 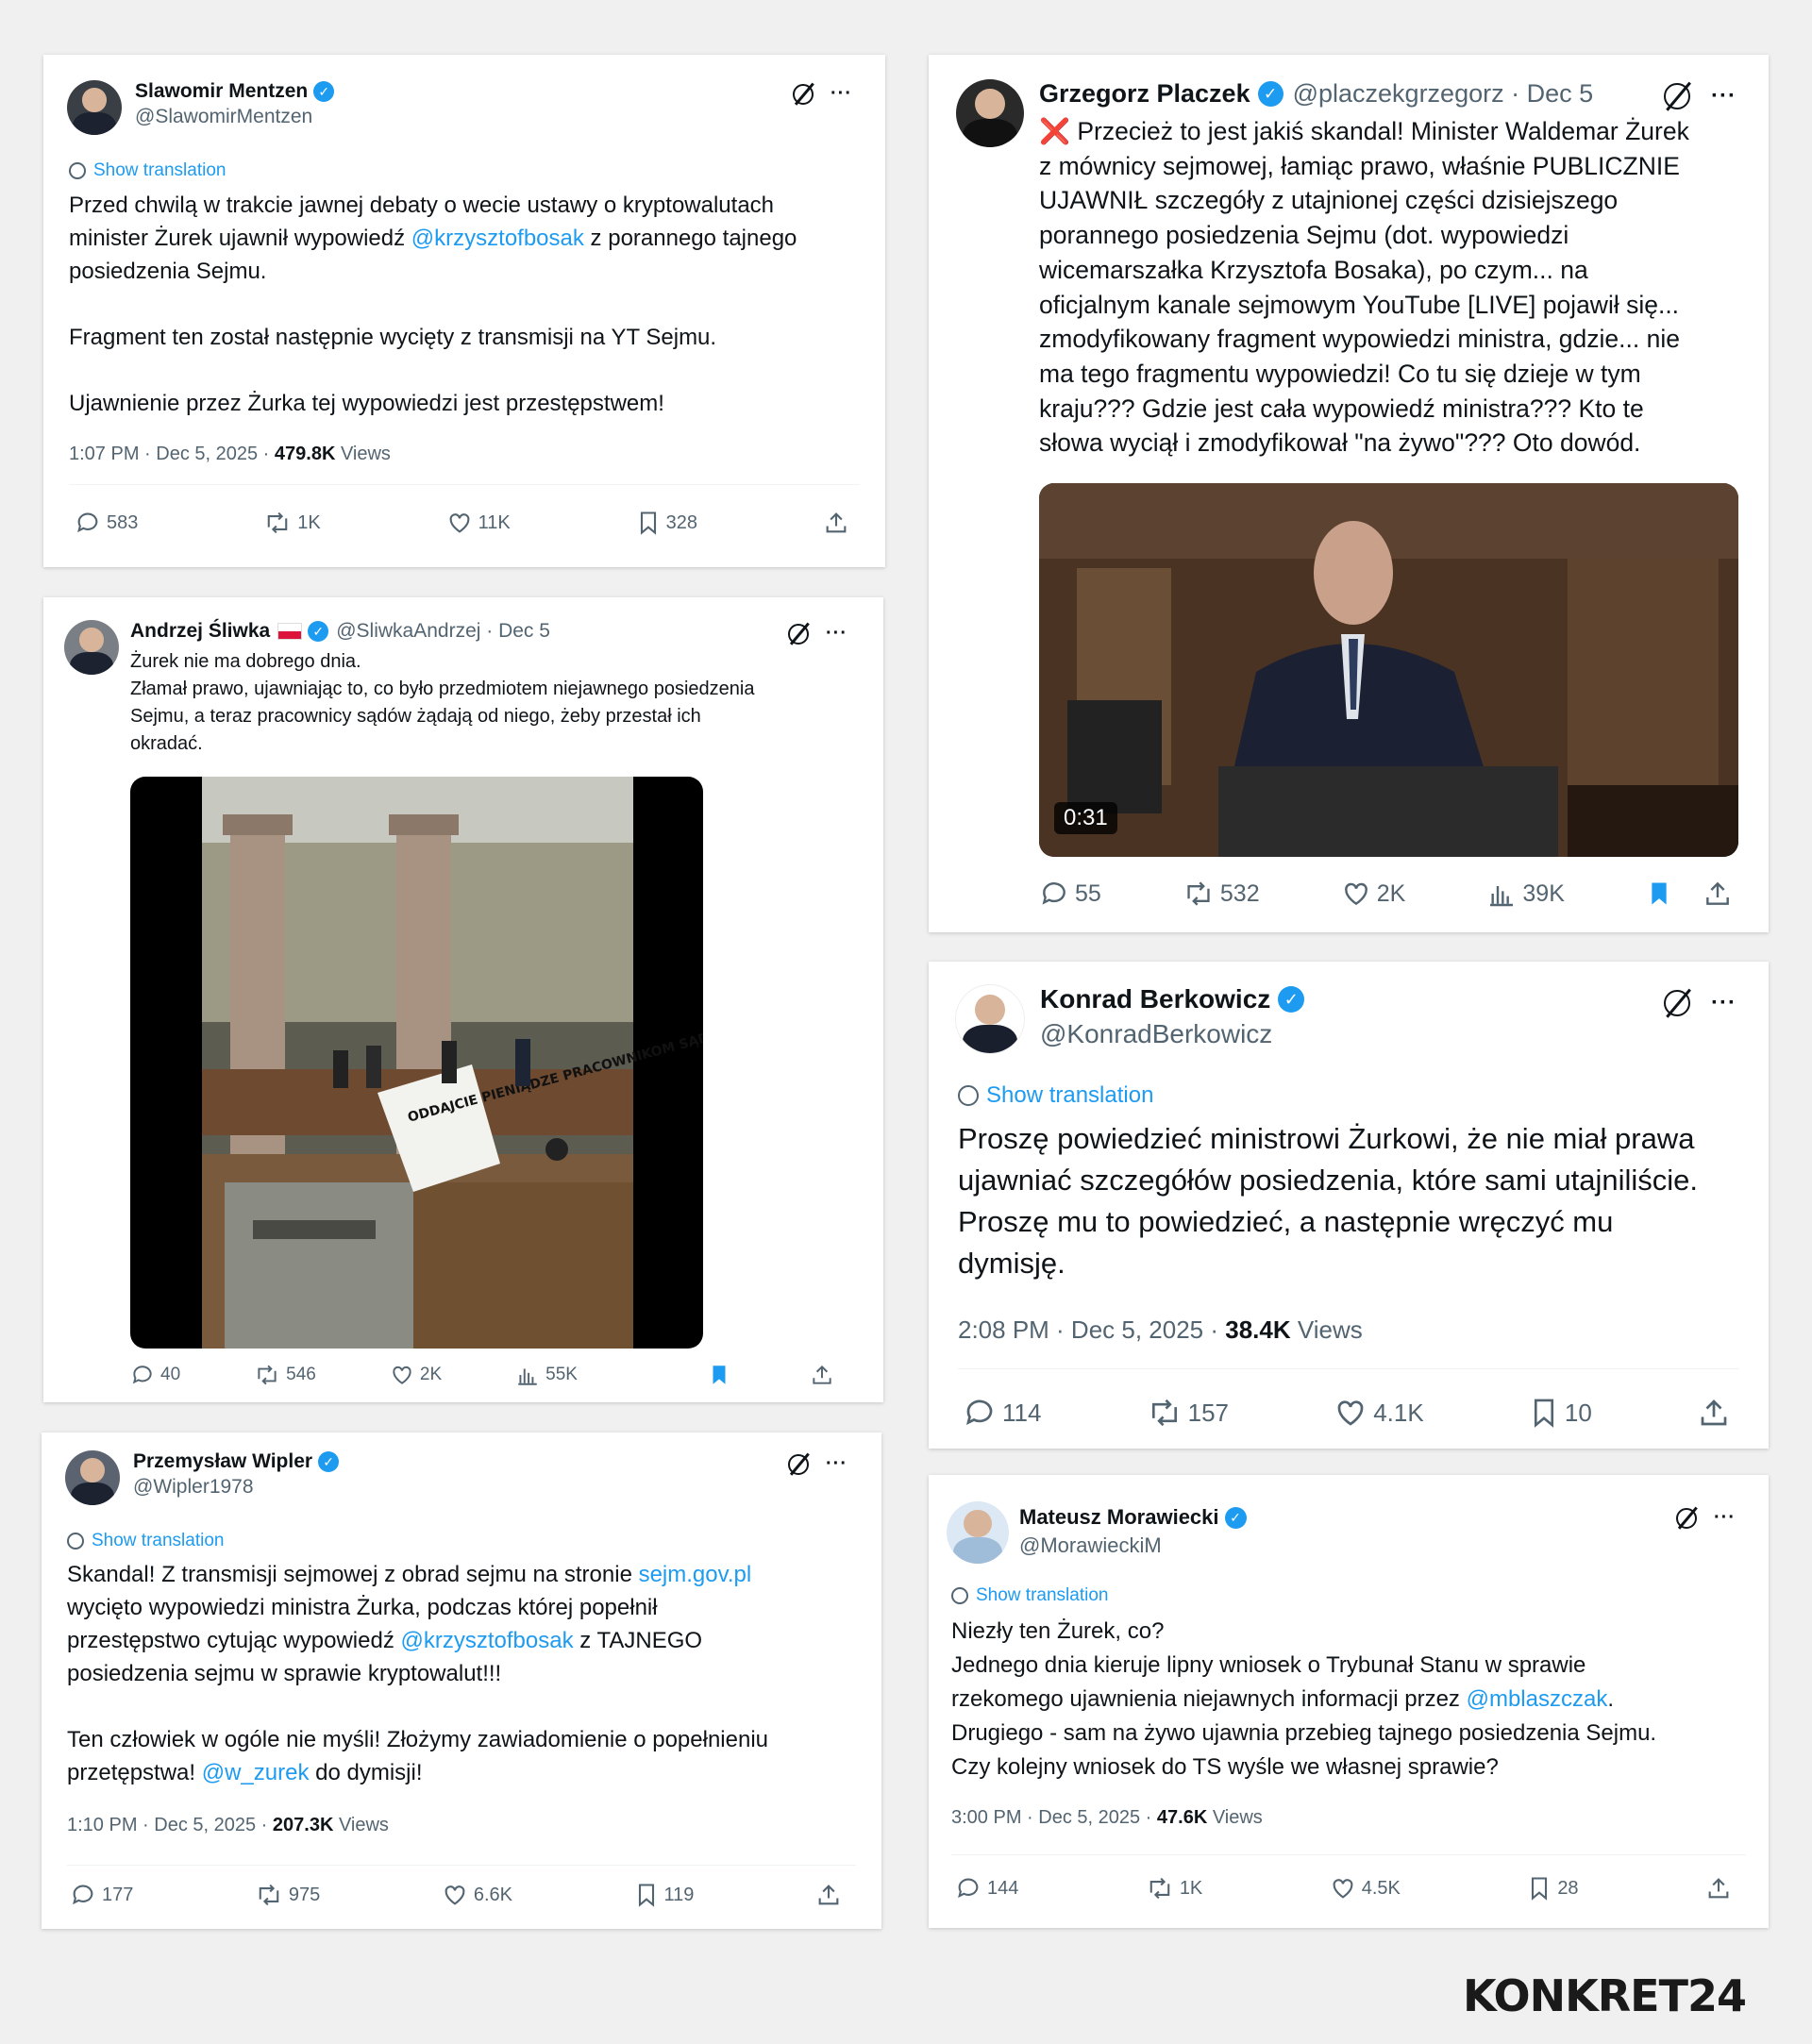 I want to click on author-handle: @Wipler1978, so click(x=236, y=1488).